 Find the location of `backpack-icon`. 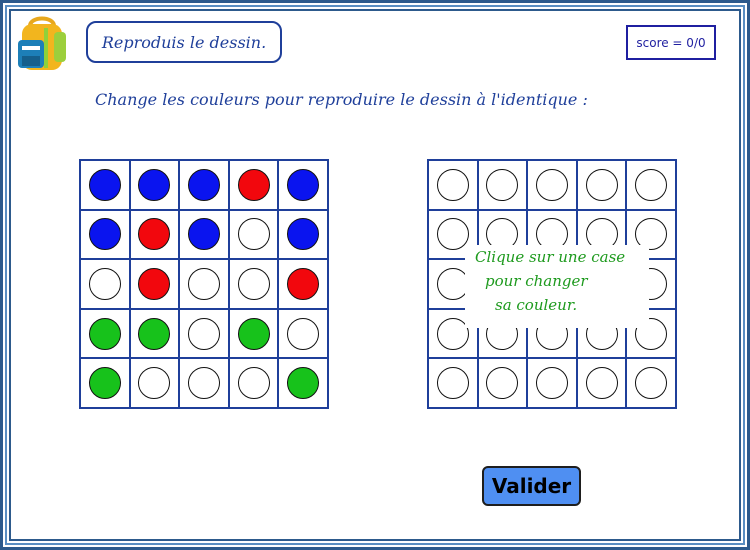

backpack-icon is located at coordinates (42, 43).